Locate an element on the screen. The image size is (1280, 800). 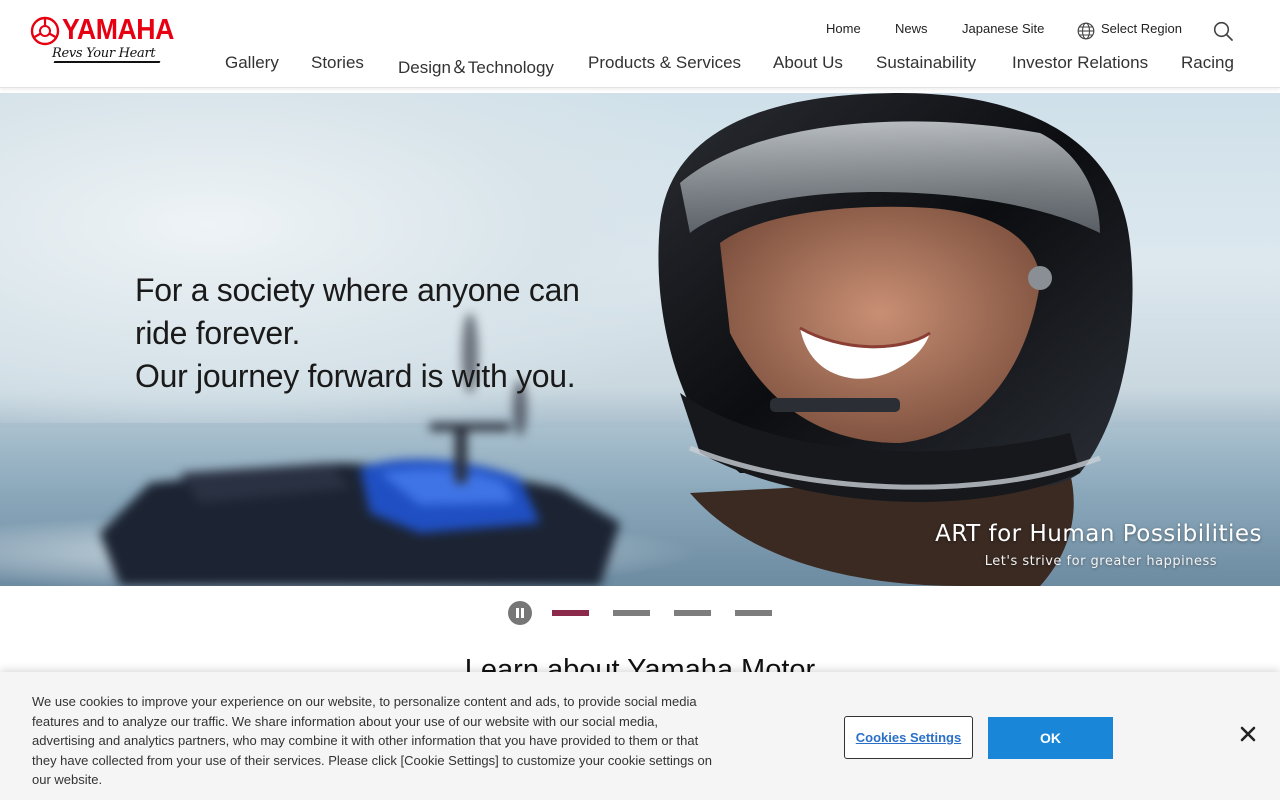
utility-nav: Home News Japanese Site Select Region is located at coordinates (640, 31).